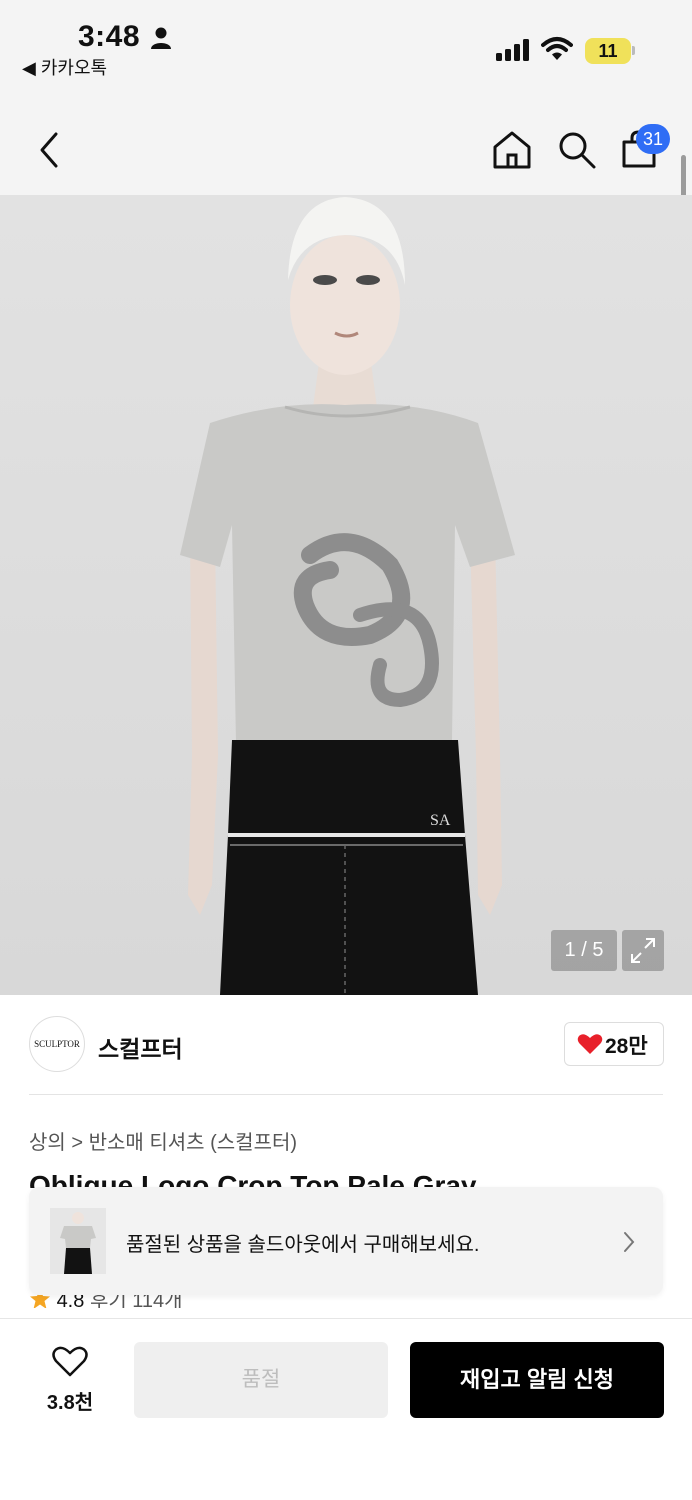  I want to click on gallery-page-indicator: 1 / 5, so click(584, 950).